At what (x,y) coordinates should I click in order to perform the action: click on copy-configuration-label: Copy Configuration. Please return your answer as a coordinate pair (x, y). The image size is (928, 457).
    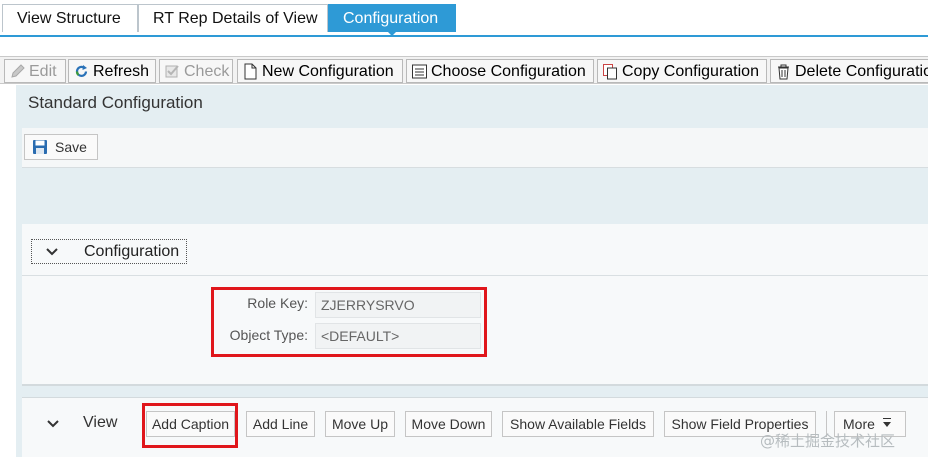
    Looking at the image, I should click on (690, 71).